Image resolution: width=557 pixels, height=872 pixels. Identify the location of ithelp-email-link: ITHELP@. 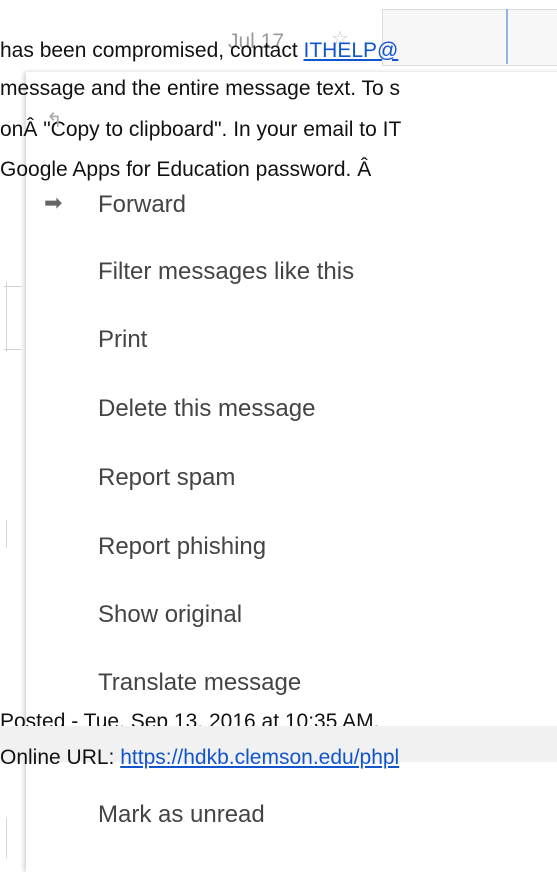
(351, 50).